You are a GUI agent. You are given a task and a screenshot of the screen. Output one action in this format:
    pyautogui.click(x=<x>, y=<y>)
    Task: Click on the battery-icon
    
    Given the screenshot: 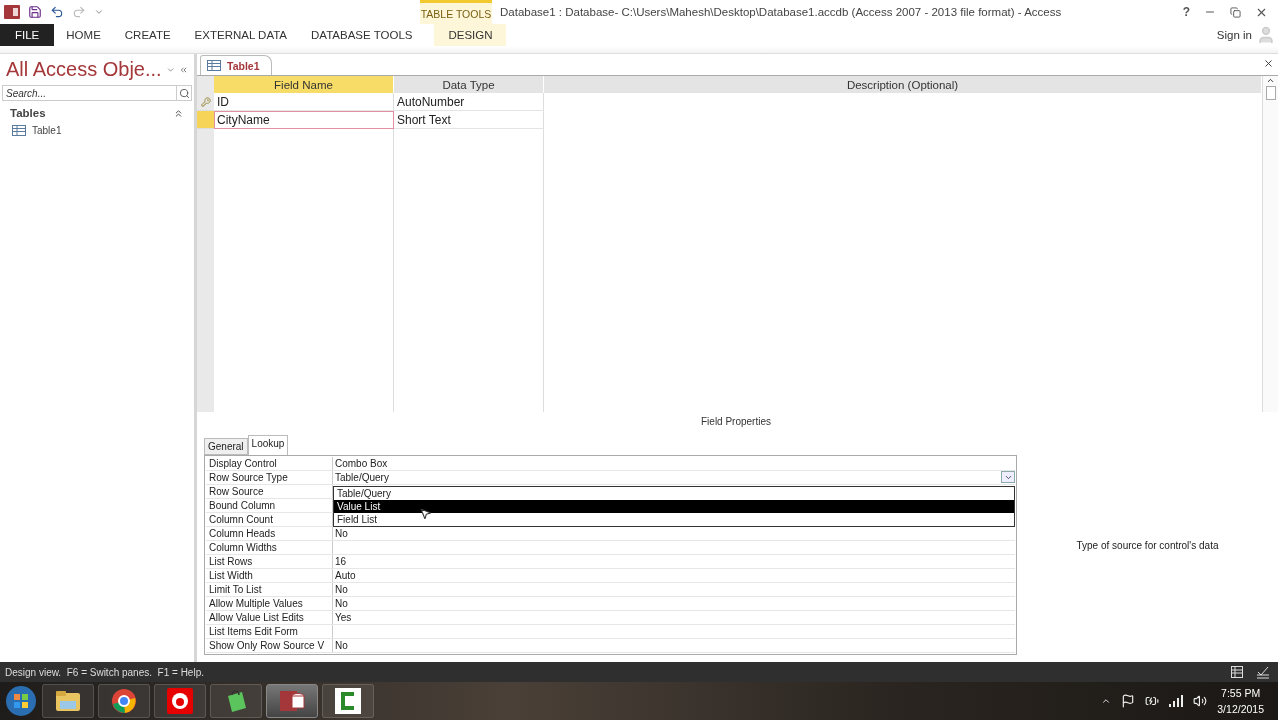 What is the action you would take?
    pyautogui.click(x=1152, y=701)
    